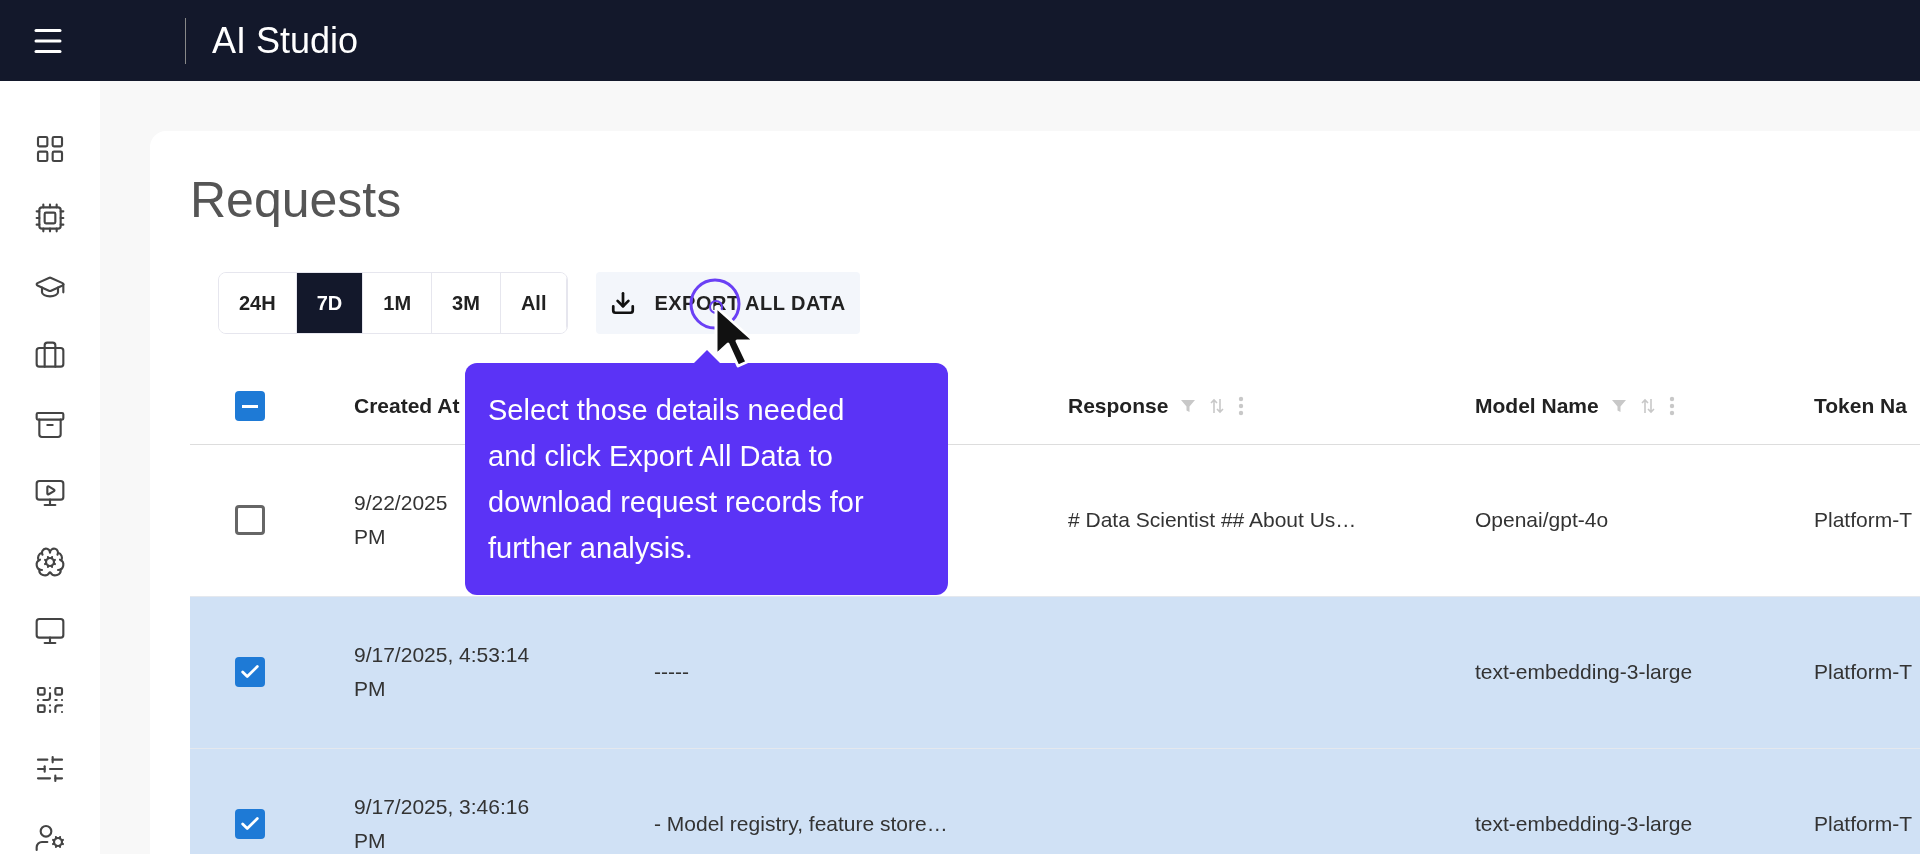 The image size is (1920, 854). Describe the element at coordinates (1055, 801) in the screenshot. I see `table-row: 9/17/2025, 3:46:16 PM - Model registry, feature store… text-embedding-3-large Platform-T` at that location.